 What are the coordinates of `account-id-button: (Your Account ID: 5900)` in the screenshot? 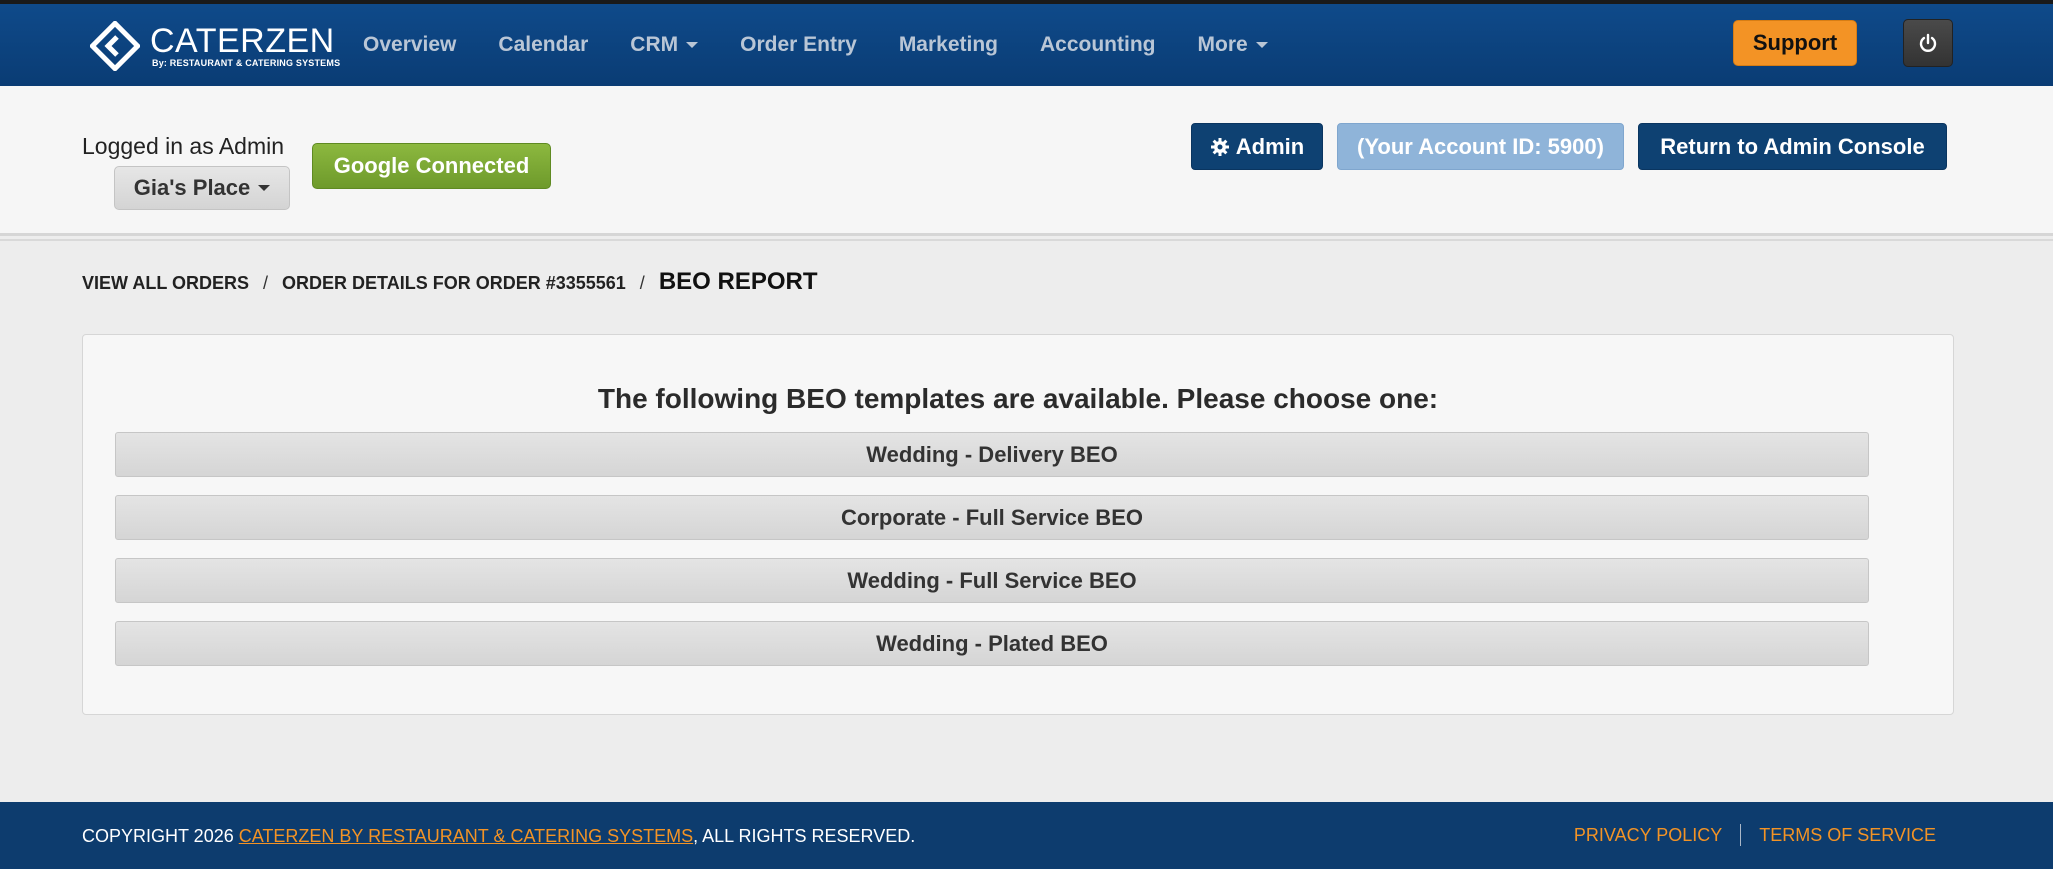 It's located at (1480, 146).